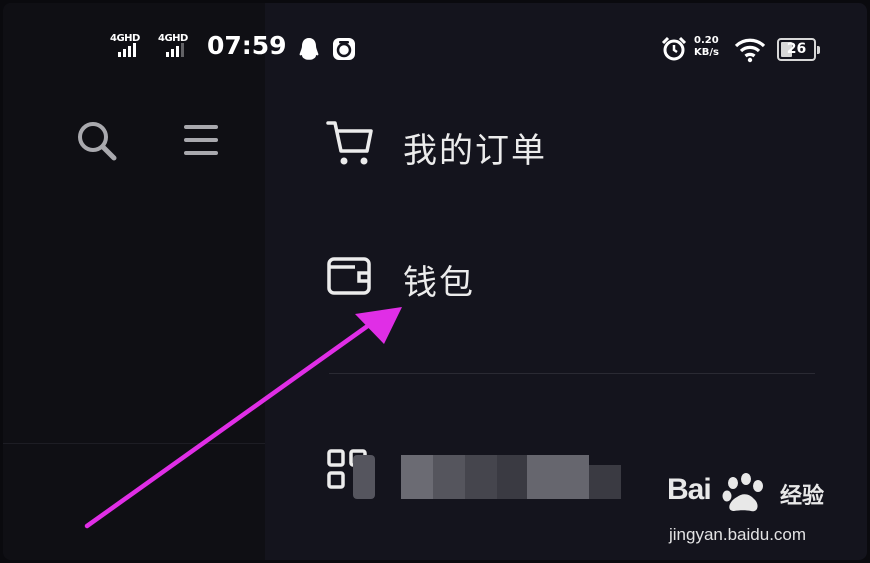 The image size is (870, 563). What do you see at coordinates (243, 418) in the screenshot?
I see `annotation-arrow` at bounding box center [243, 418].